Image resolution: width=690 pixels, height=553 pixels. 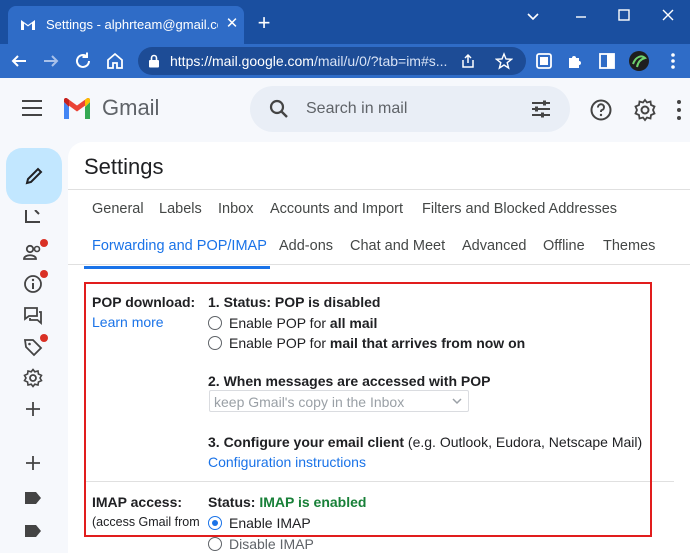 What do you see at coordinates (494, 246) in the screenshot?
I see `tab-advanced: Advanced` at bounding box center [494, 246].